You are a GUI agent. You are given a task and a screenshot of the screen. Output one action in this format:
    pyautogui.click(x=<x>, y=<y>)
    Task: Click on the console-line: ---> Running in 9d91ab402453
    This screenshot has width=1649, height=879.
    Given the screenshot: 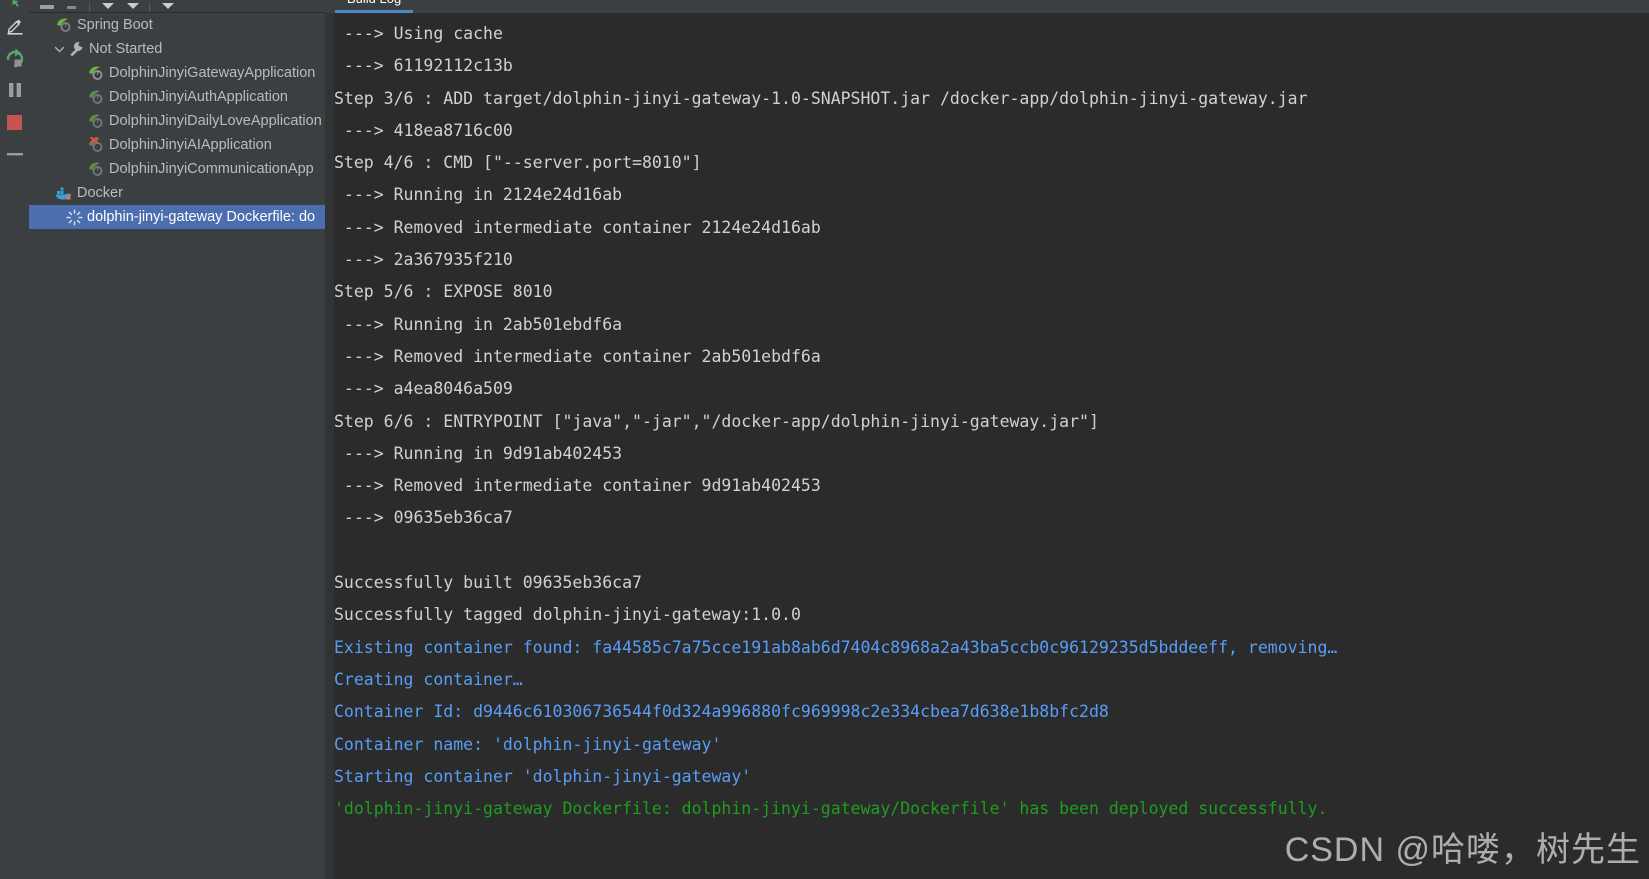 What is the action you would take?
    pyautogui.click(x=478, y=453)
    